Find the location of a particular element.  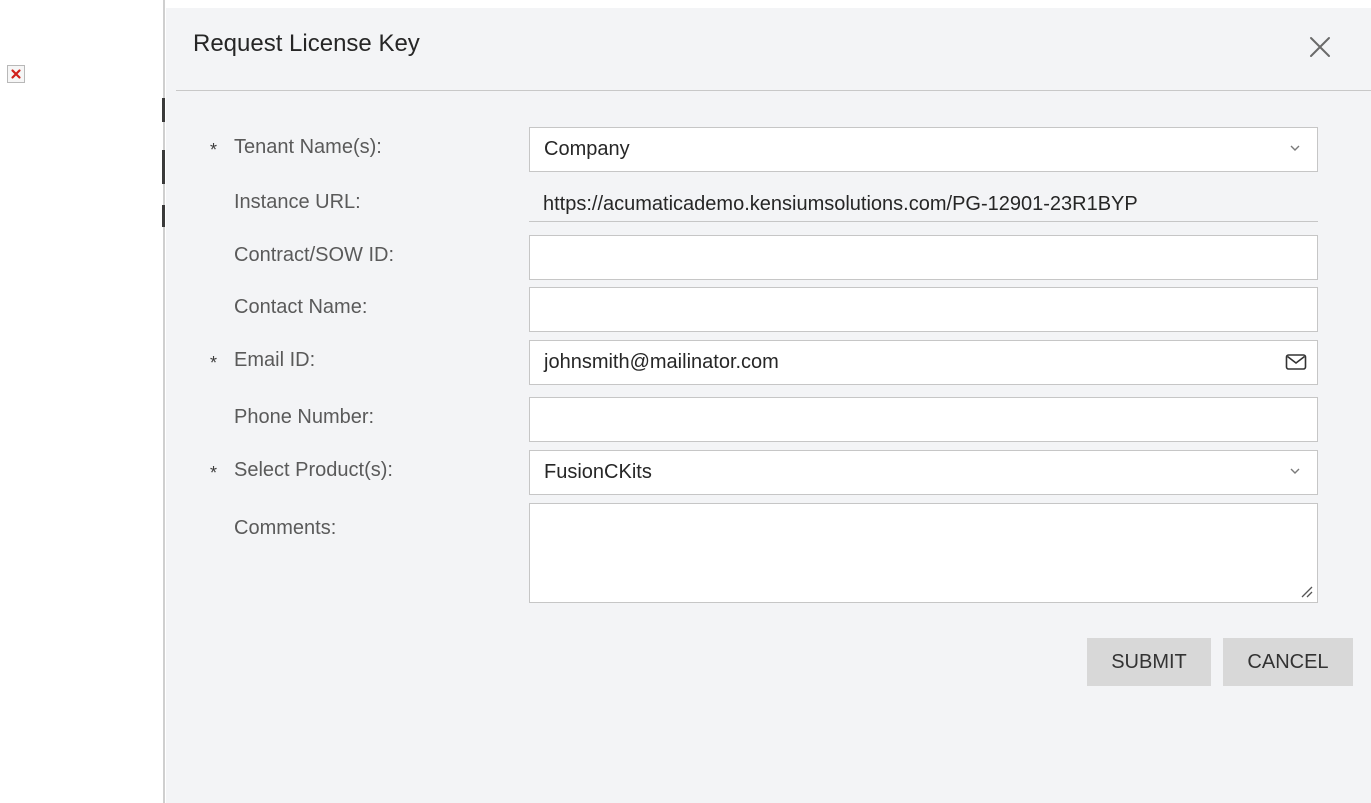

phone-input is located at coordinates (923, 419).